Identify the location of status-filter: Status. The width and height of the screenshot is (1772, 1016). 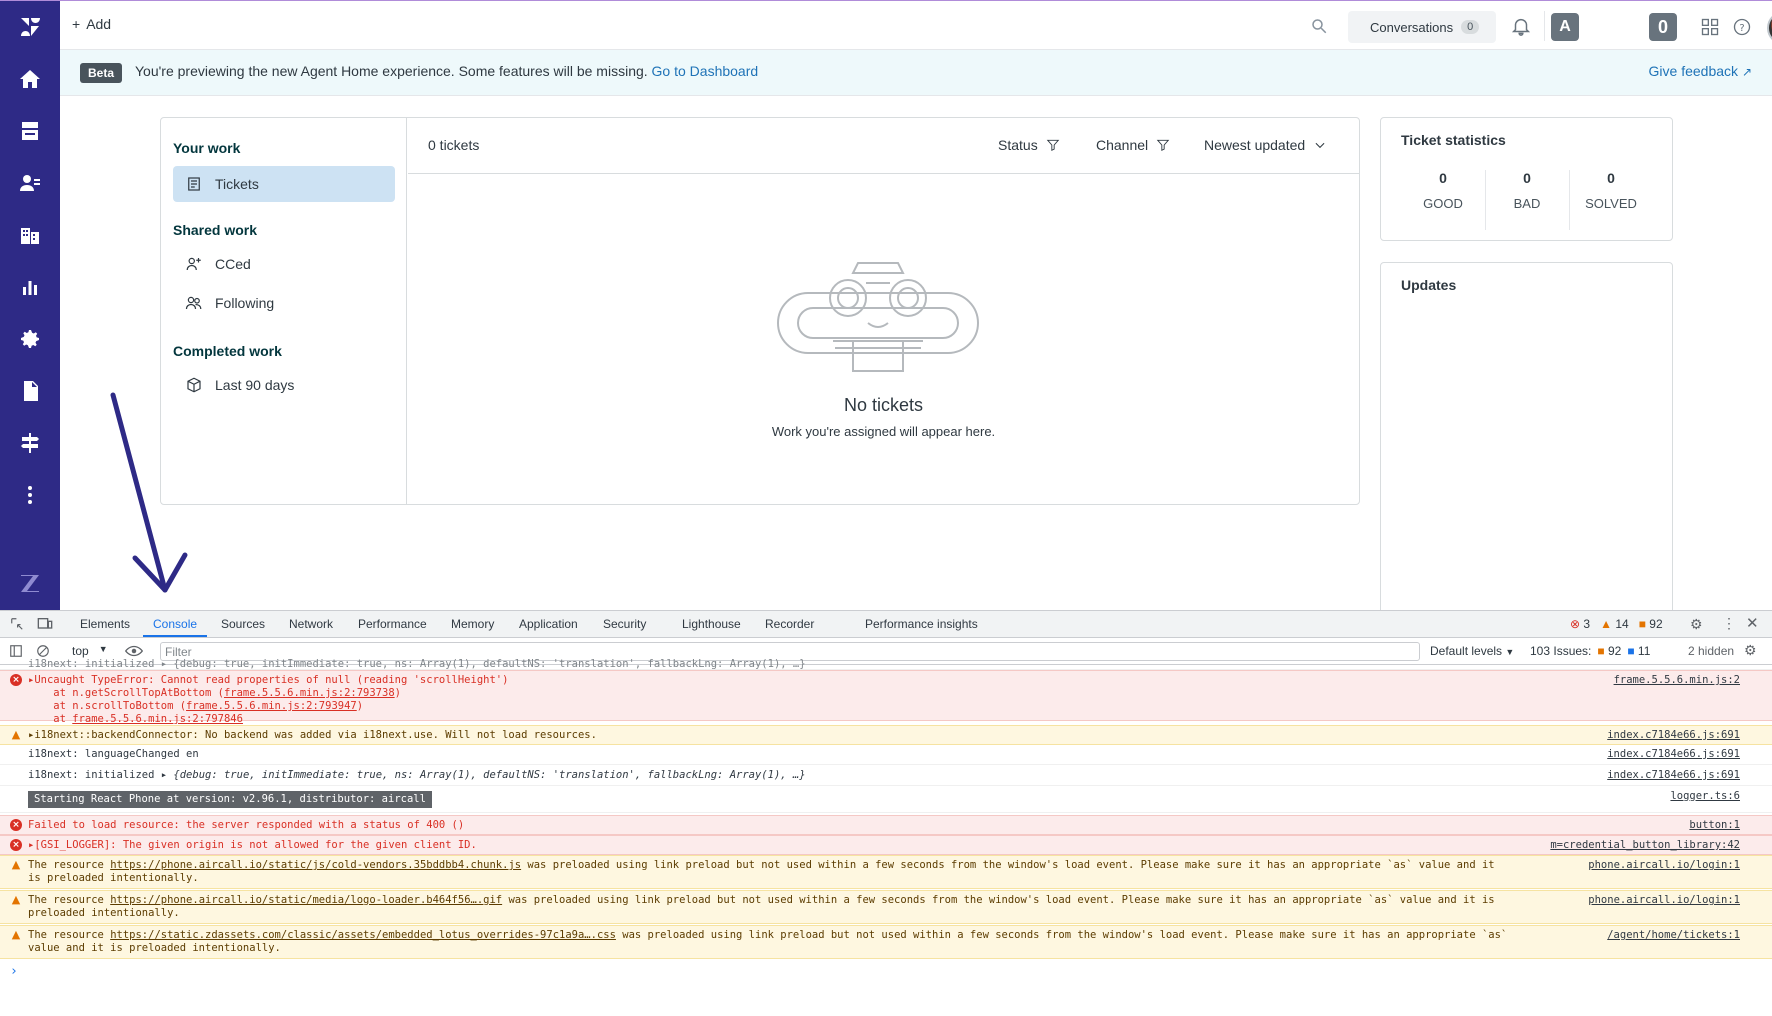
(1029, 145).